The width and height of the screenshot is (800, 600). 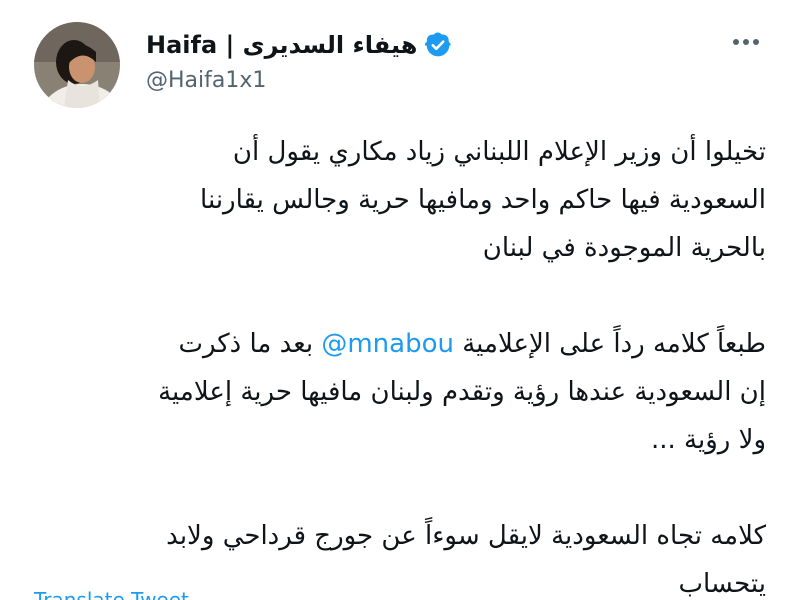 I want to click on tweet-line: بالحرية الموجودة في لبنان, so click(x=624, y=248).